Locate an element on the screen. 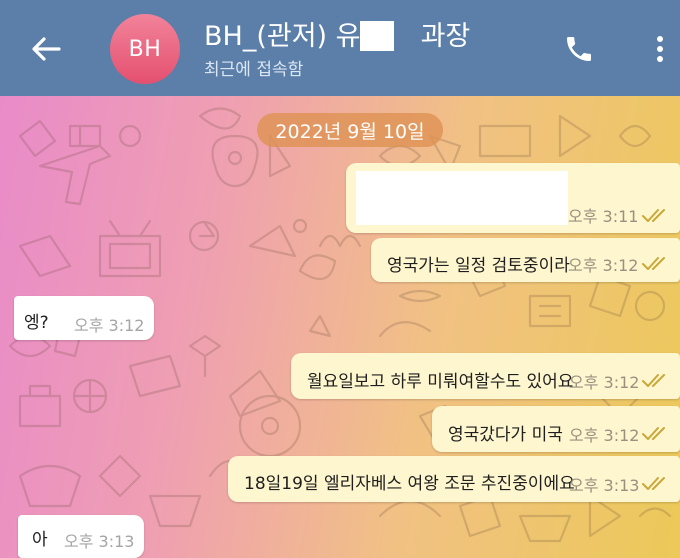 The image size is (680, 558). avatar: BH is located at coordinates (145, 49).